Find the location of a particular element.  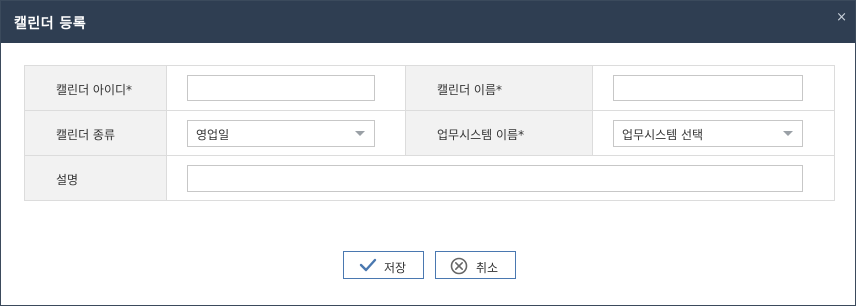

business-system-label-cell: 업무시스템 이름* is located at coordinates (499, 133).